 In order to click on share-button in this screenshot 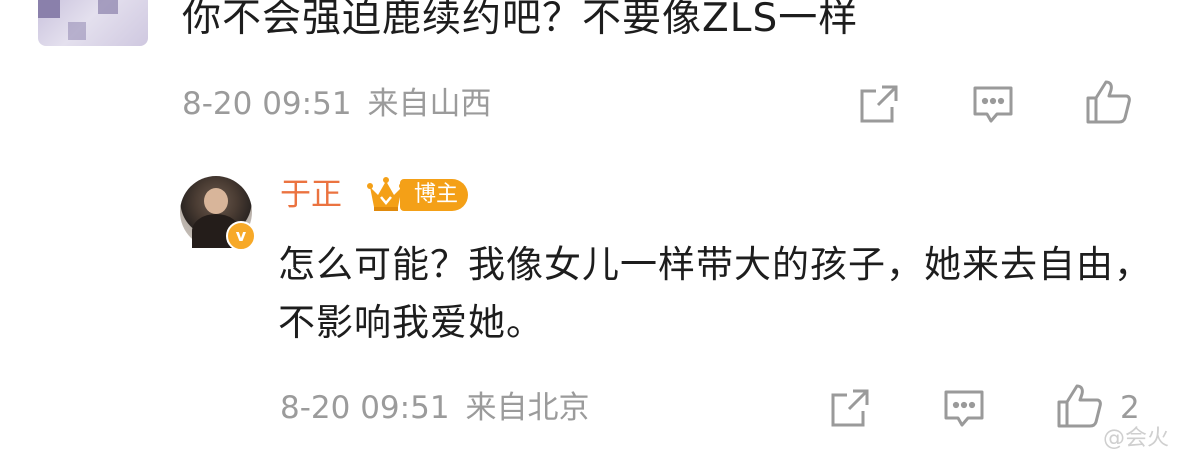, I will do `click(879, 104)`.